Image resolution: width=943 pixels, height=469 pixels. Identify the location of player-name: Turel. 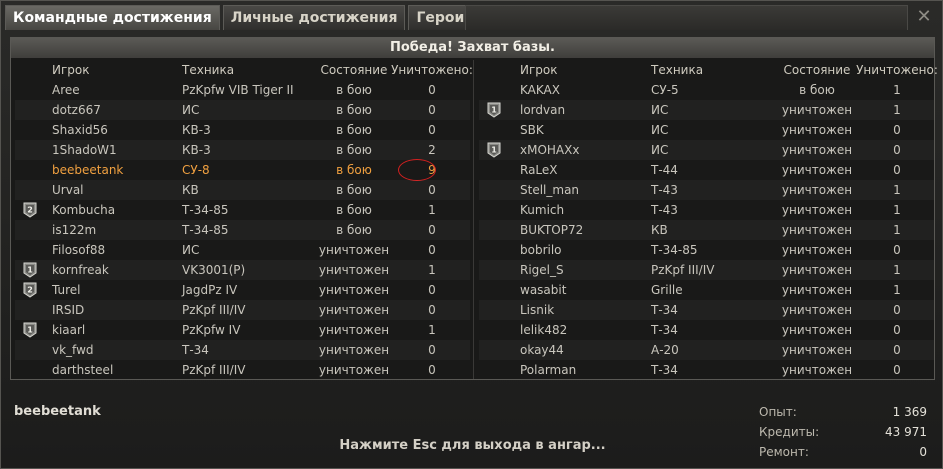
(66, 290).